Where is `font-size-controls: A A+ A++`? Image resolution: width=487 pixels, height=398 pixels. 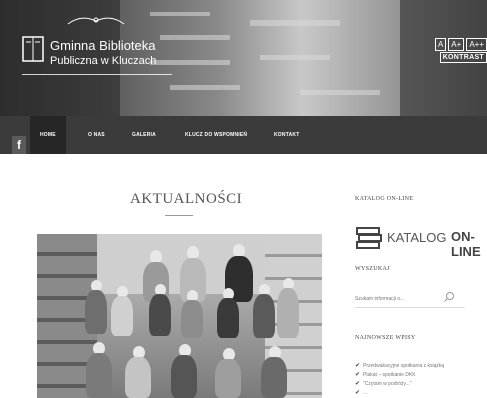 font-size-controls: A A+ A++ is located at coordinates (460, 44).